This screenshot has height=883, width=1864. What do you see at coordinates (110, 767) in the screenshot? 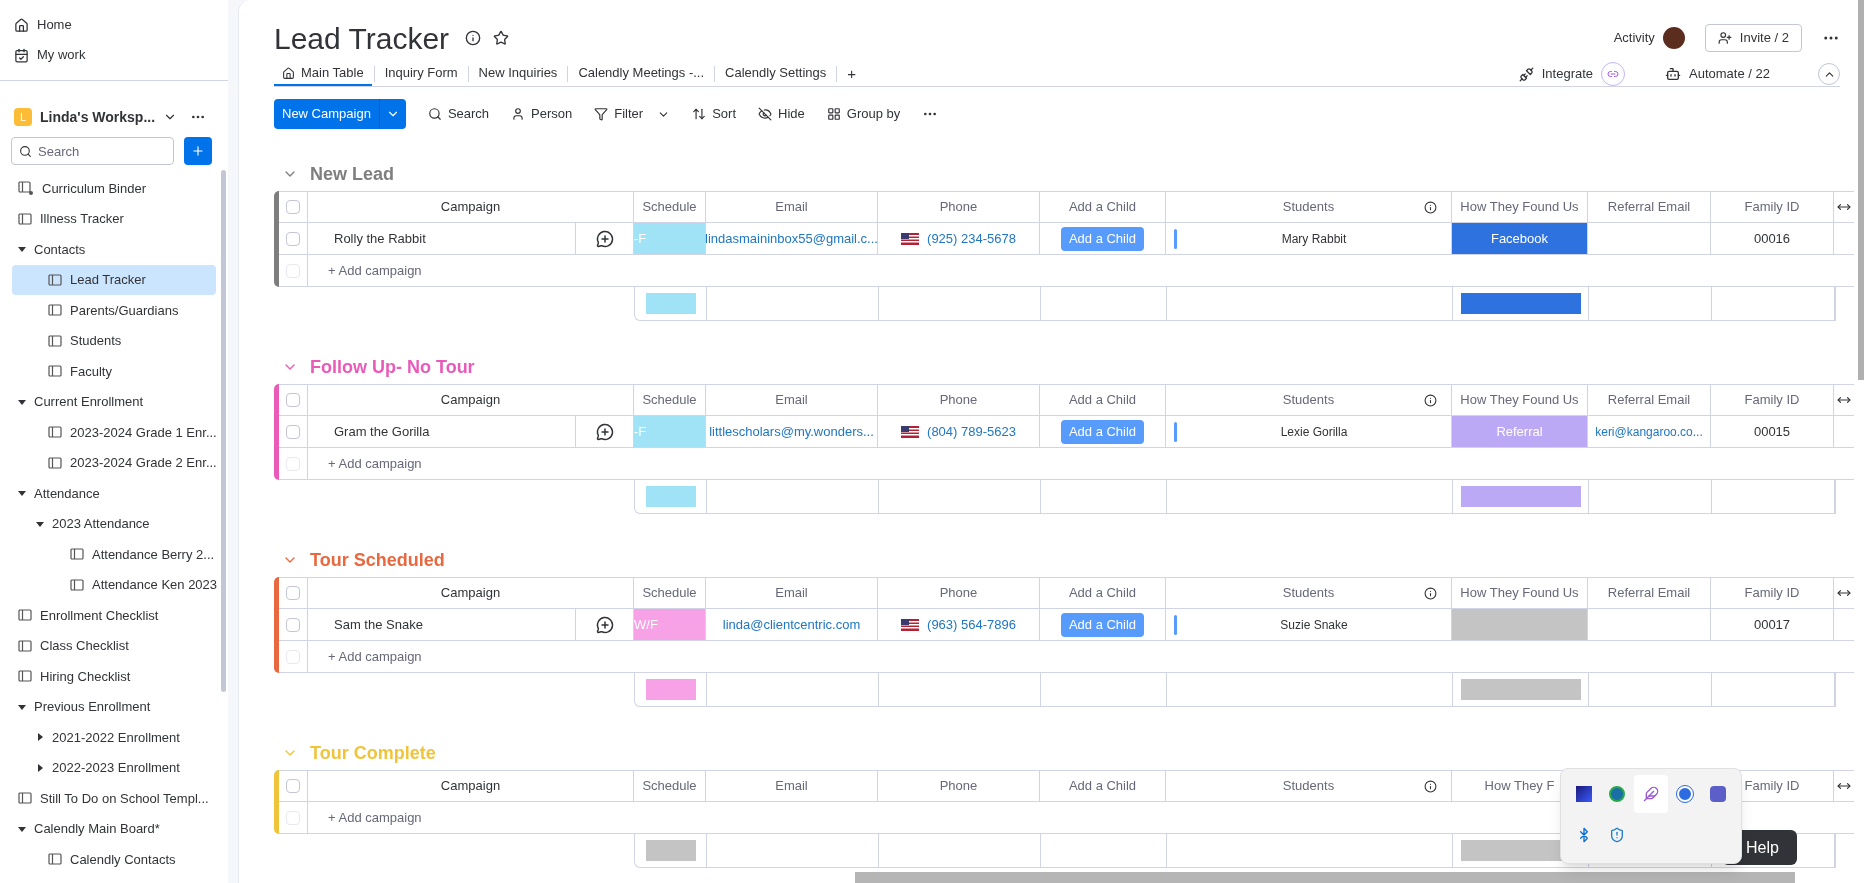
I see `folder-item: 2022-2023 Enrollment` at bounding box center [110, 767].